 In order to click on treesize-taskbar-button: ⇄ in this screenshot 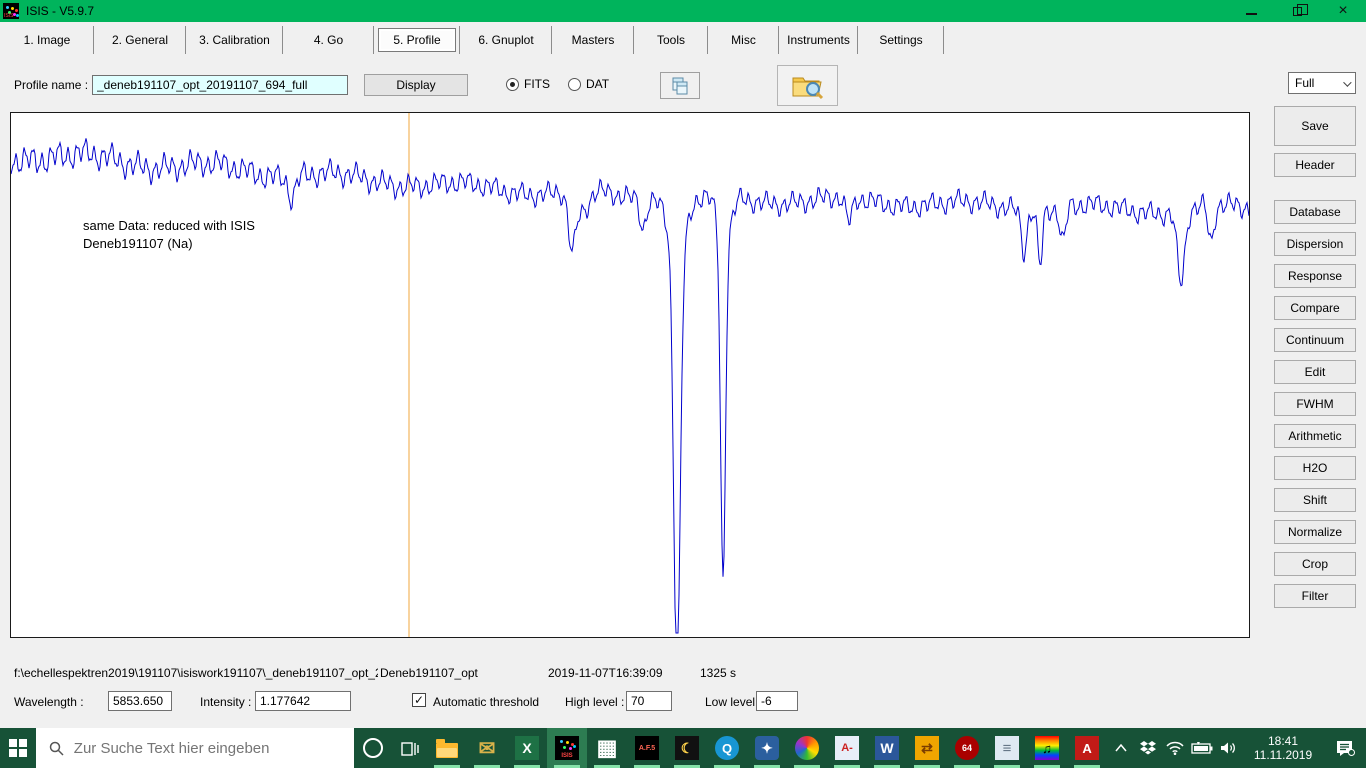, I will do `click(927, 748)`.